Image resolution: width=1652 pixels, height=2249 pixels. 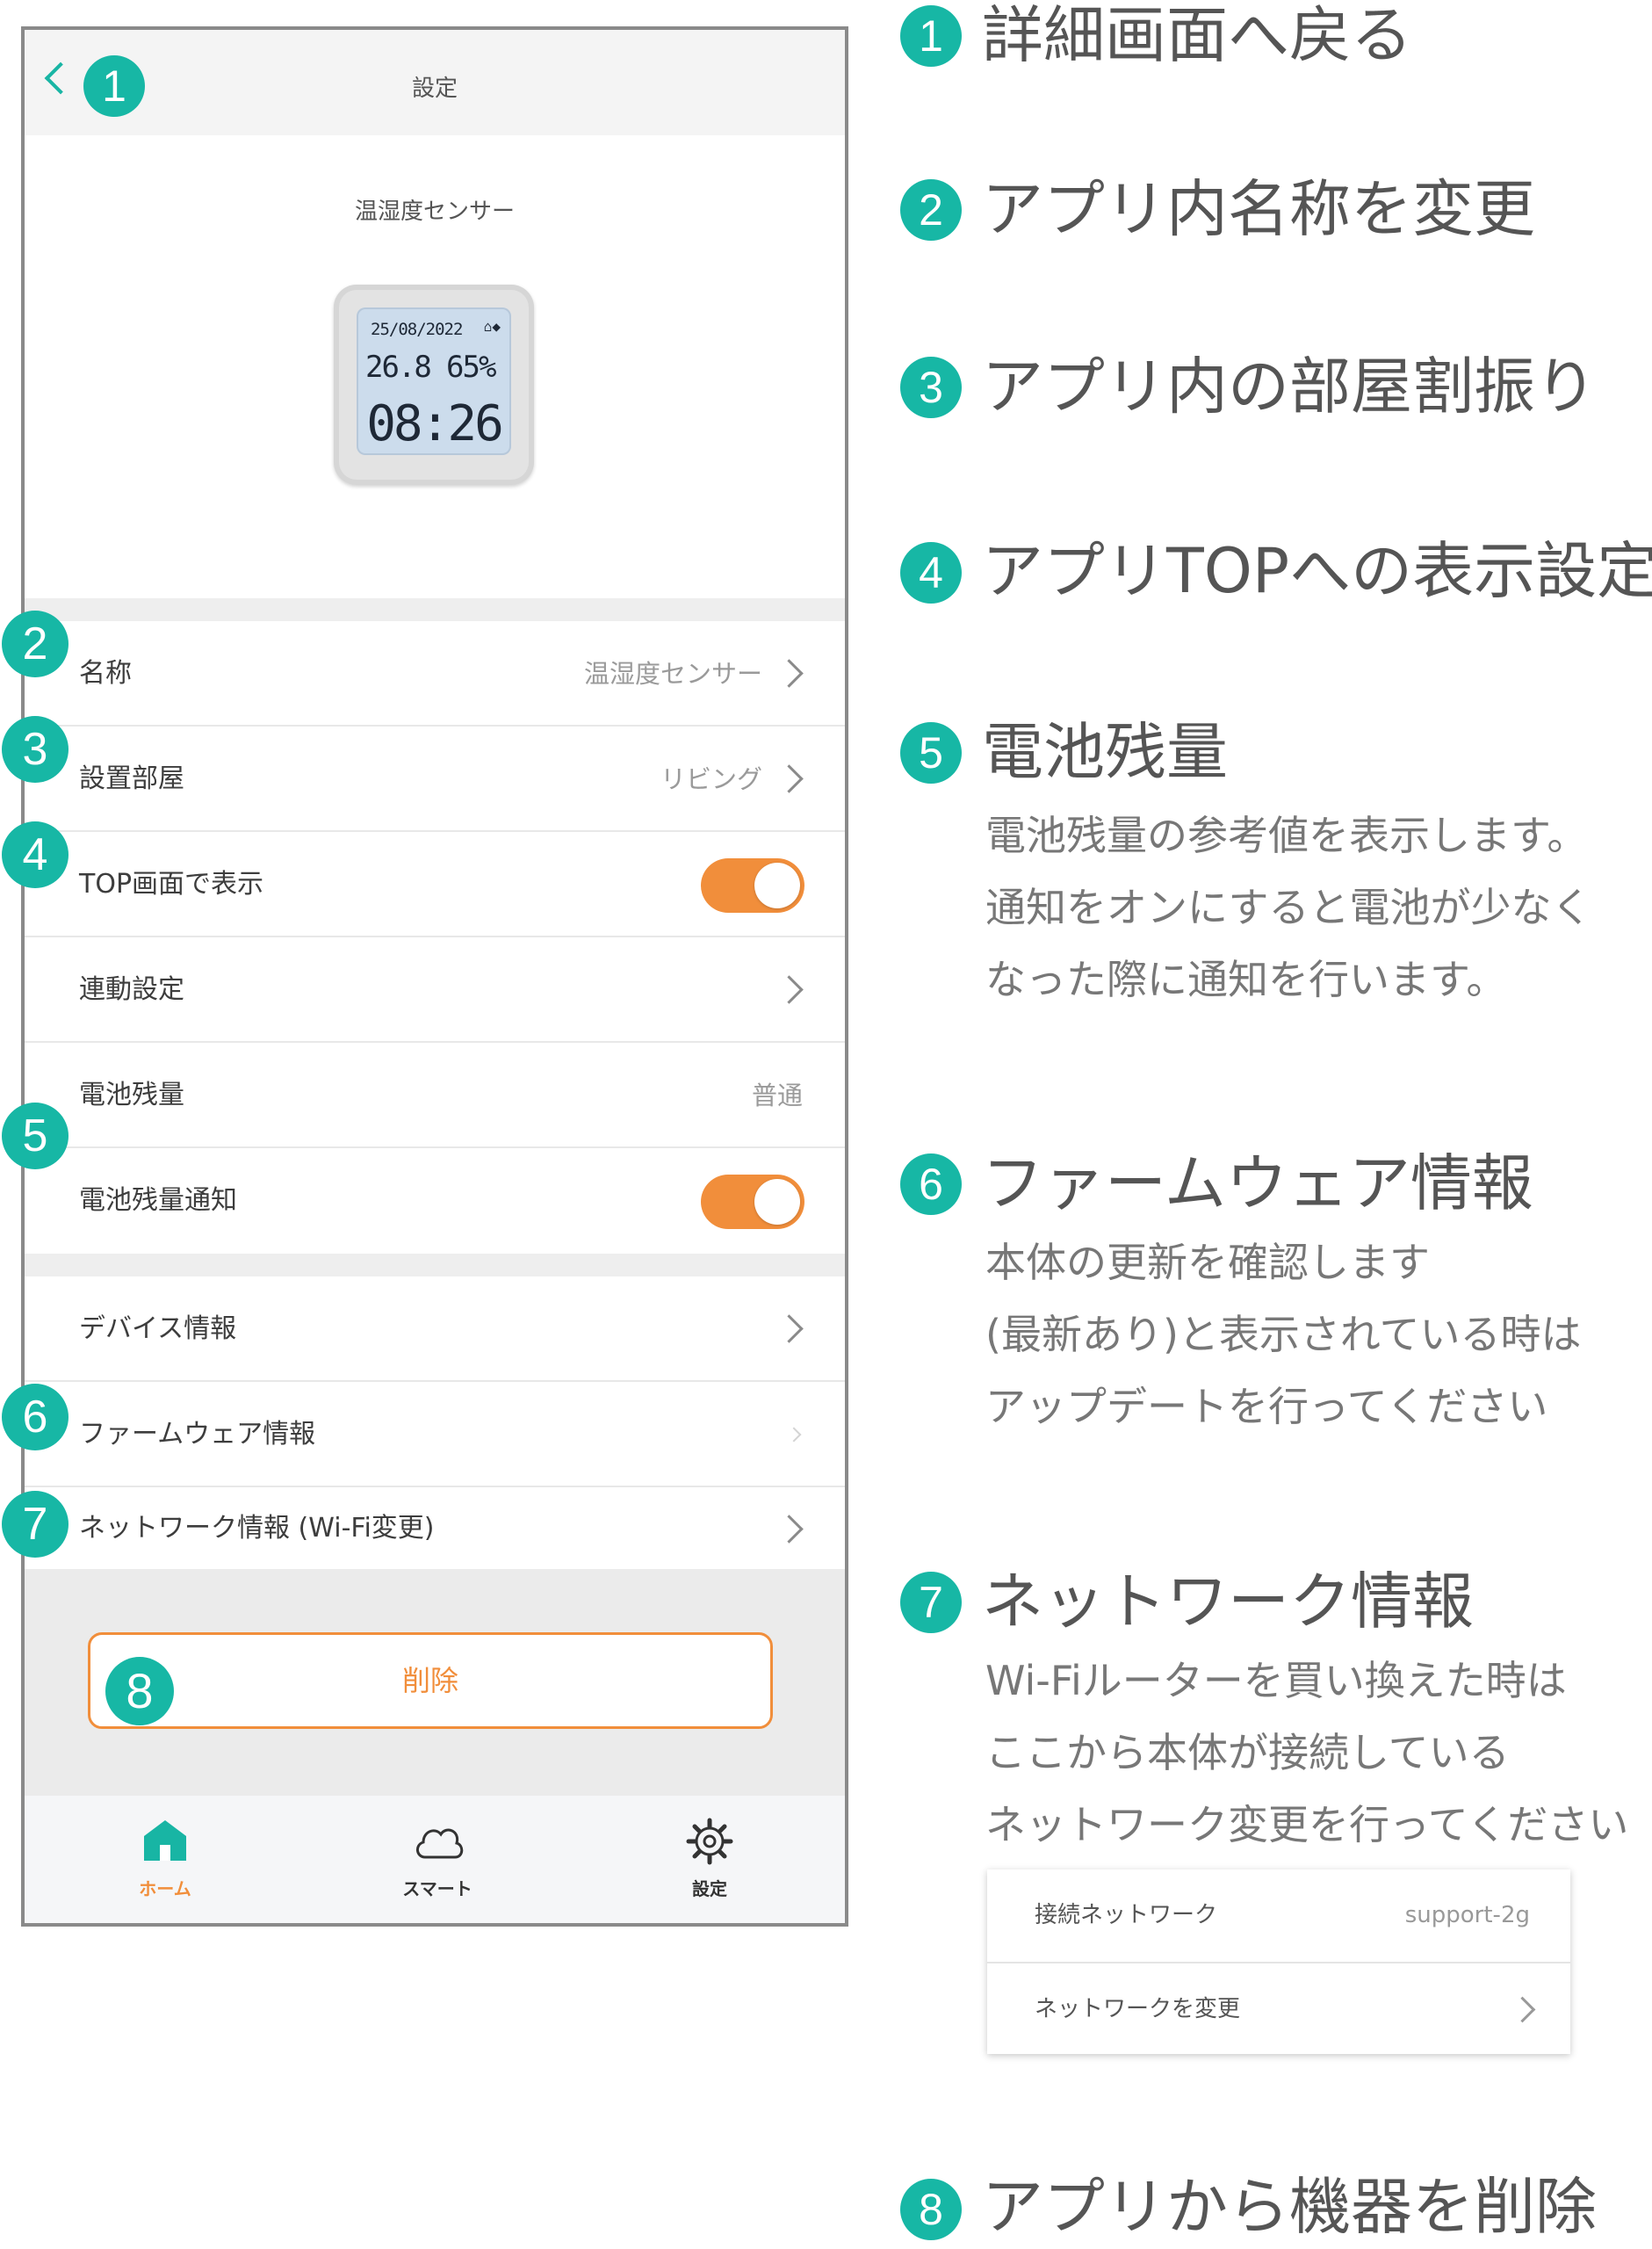 I want to click on annotation-title-4: アプリTOPへの表示設定, so click(x=1317, y=571).